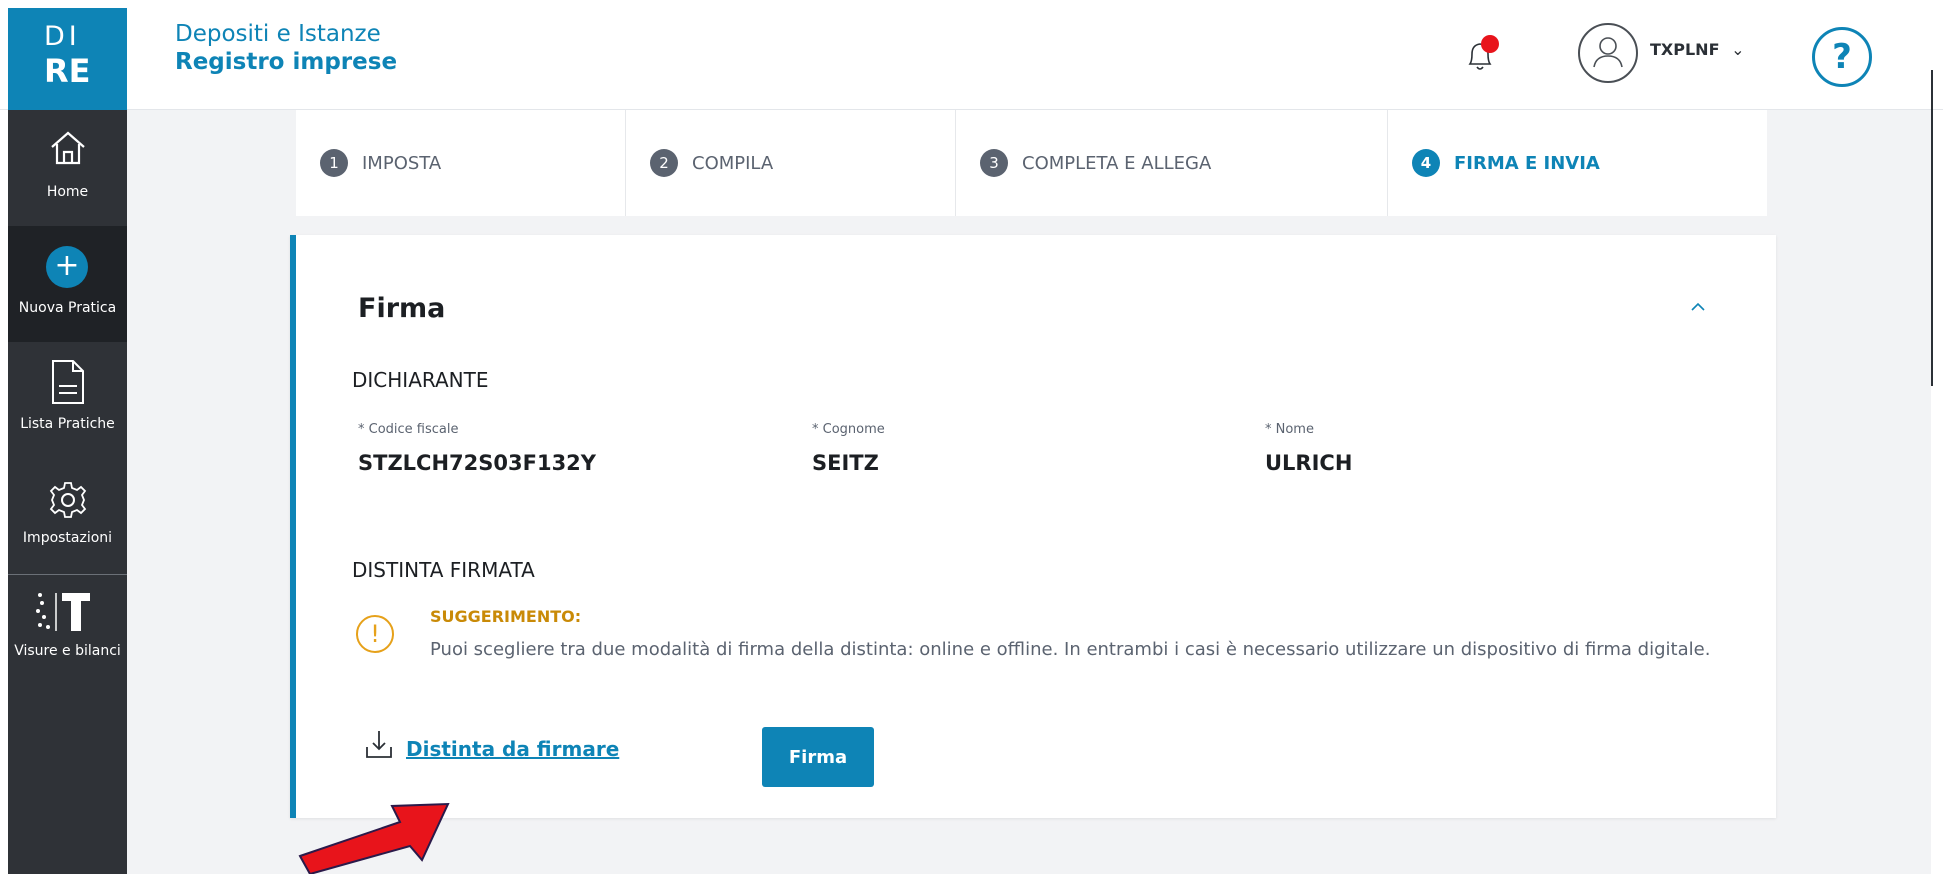  What do you see at coordinates (286, 48) in the screenshot?
I see `app-title: Depositi e Istanze Registro imprese` at bounding box center [286, 48].